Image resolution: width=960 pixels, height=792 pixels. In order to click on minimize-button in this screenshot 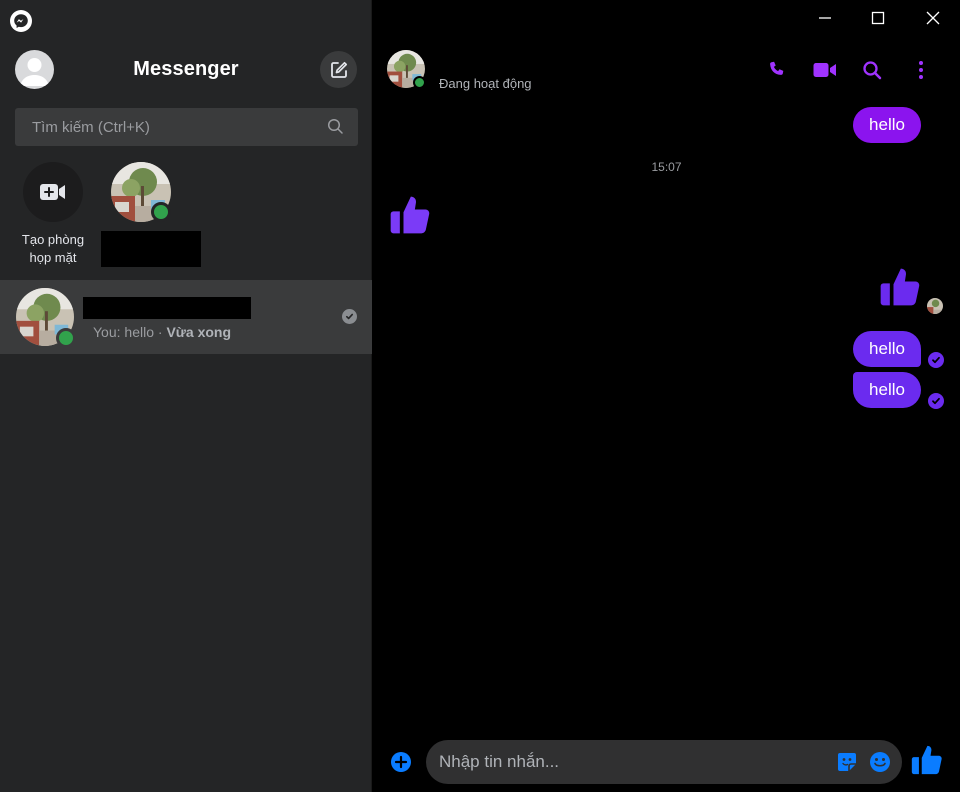, I will do `click(825, 18)`.